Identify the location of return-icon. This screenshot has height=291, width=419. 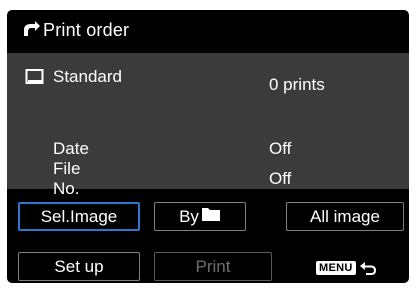
(368, 268).